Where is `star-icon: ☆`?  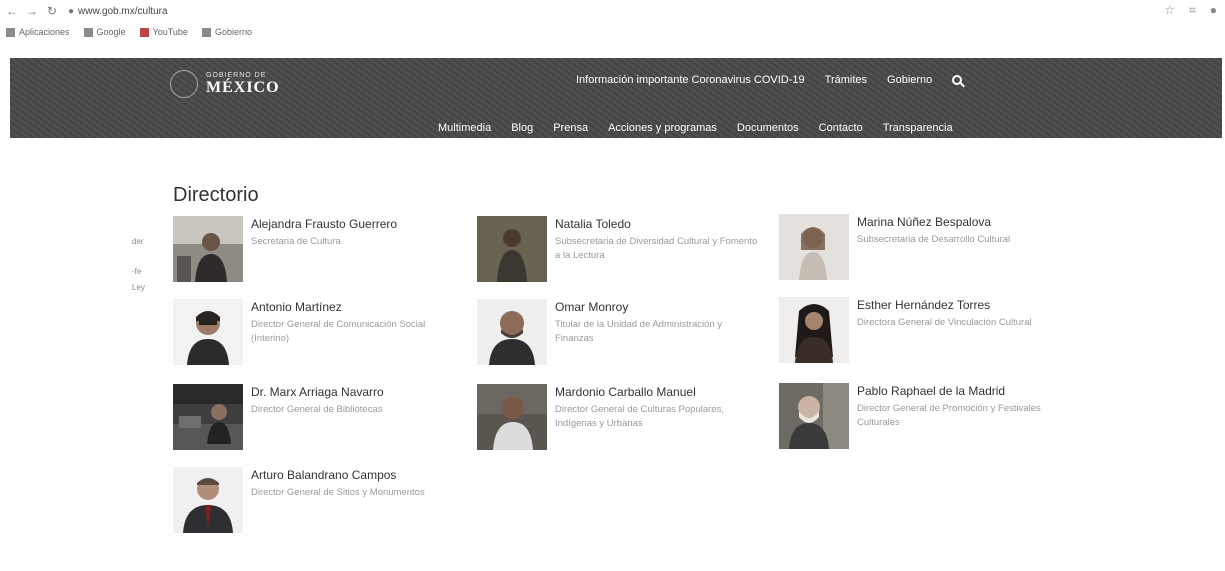 star-icon: ☆ is located at coordinates (1169, 10).